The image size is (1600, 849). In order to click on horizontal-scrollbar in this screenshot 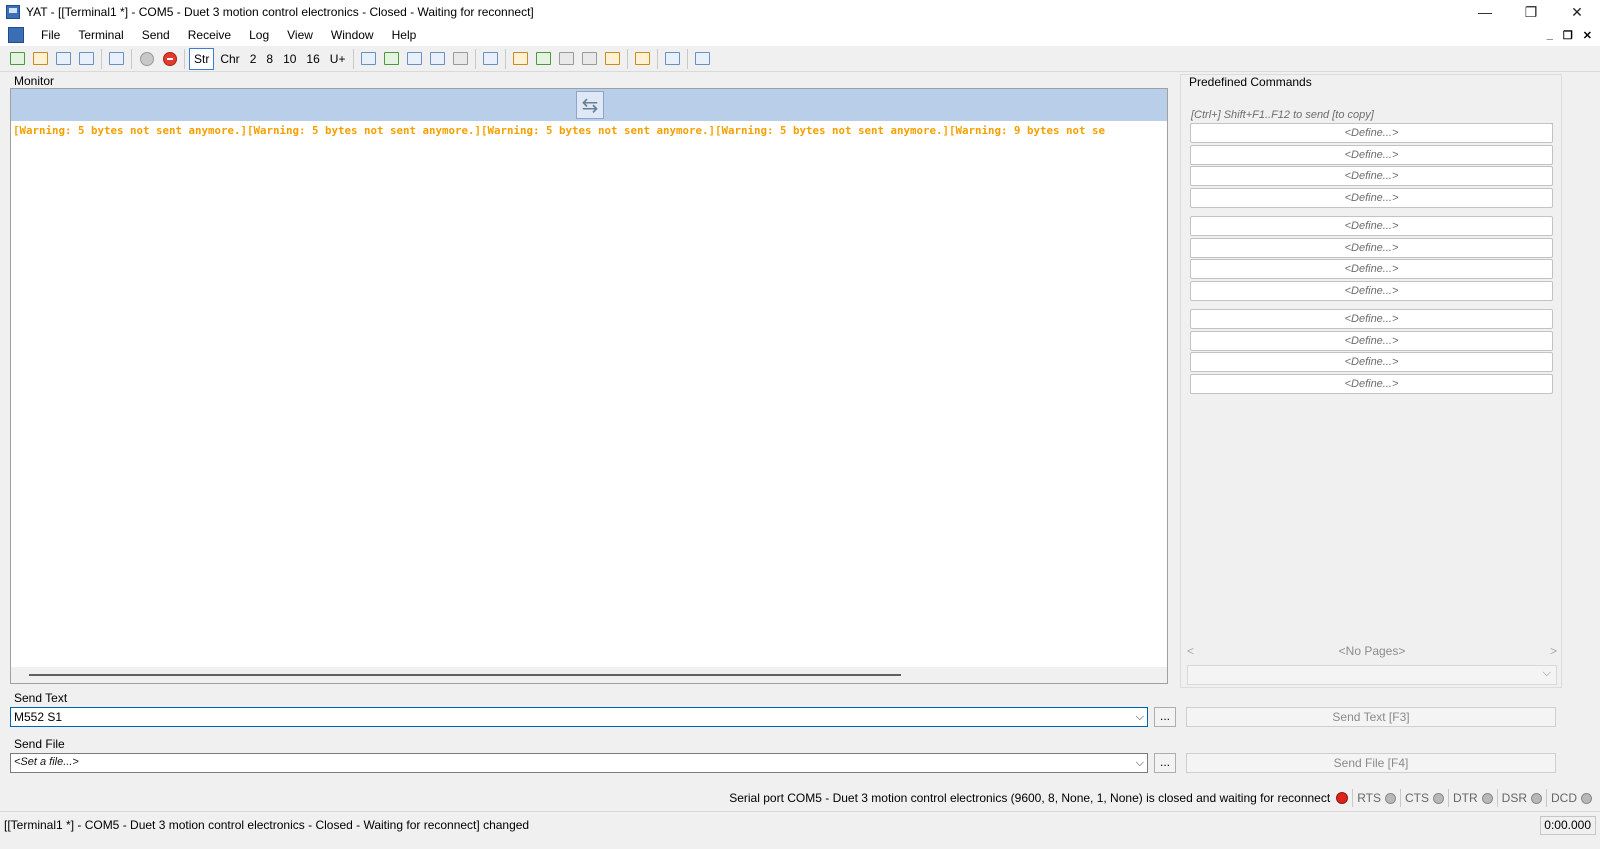, I will do `click(589, 675)`.